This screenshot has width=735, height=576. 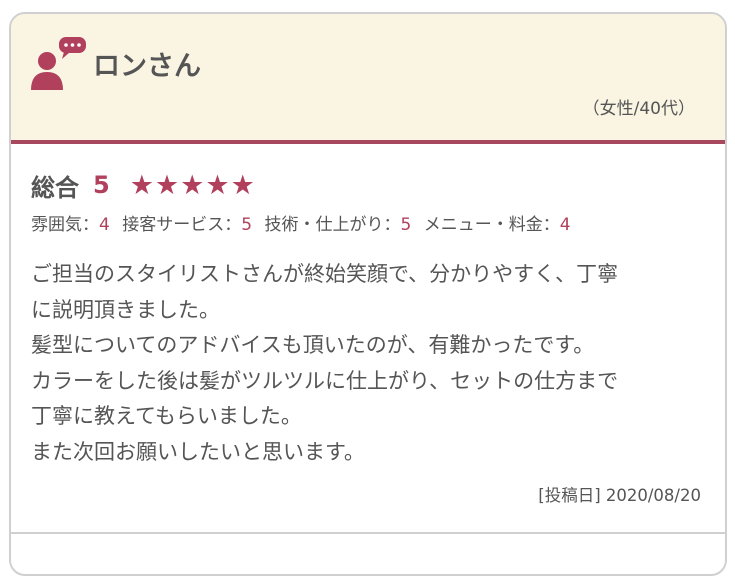 I want to click on sub-rating-label: メニュー・料金：, so click(x=491, y=225).